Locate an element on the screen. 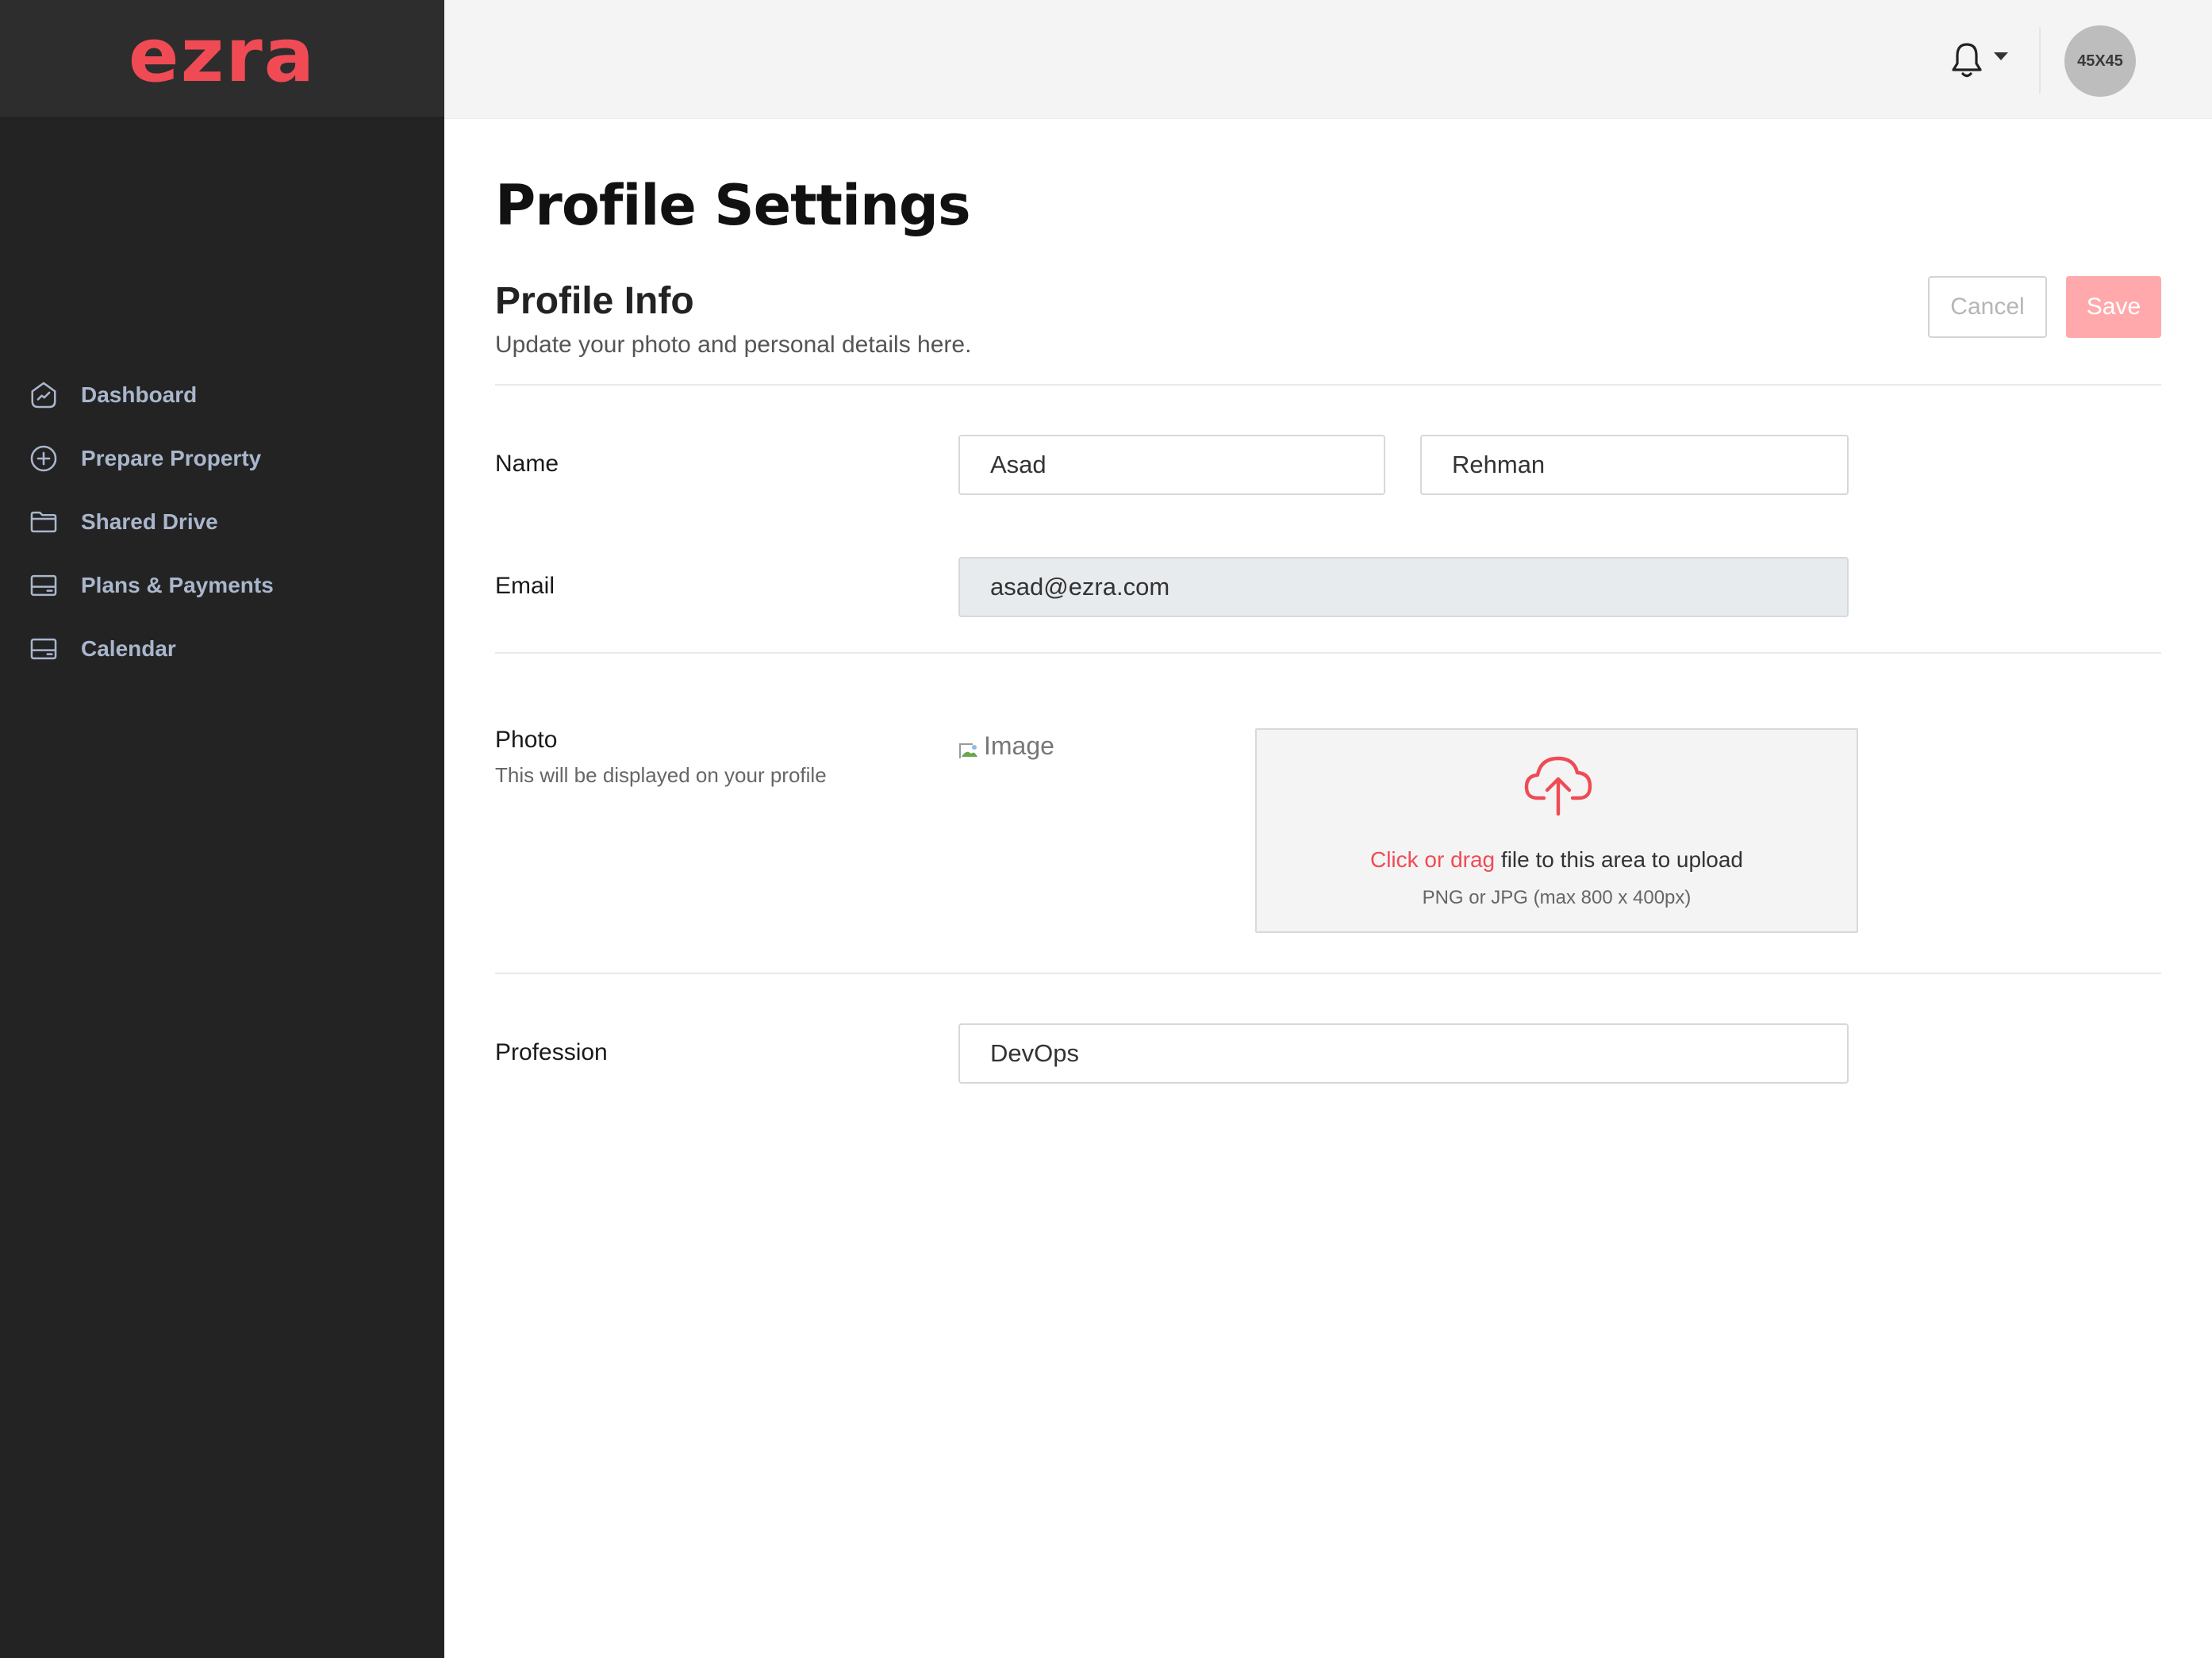 The width and height of the screenshot is (2212, 1658). sidebar-item-calendar: Calendar is located at coordinates (222, 649).